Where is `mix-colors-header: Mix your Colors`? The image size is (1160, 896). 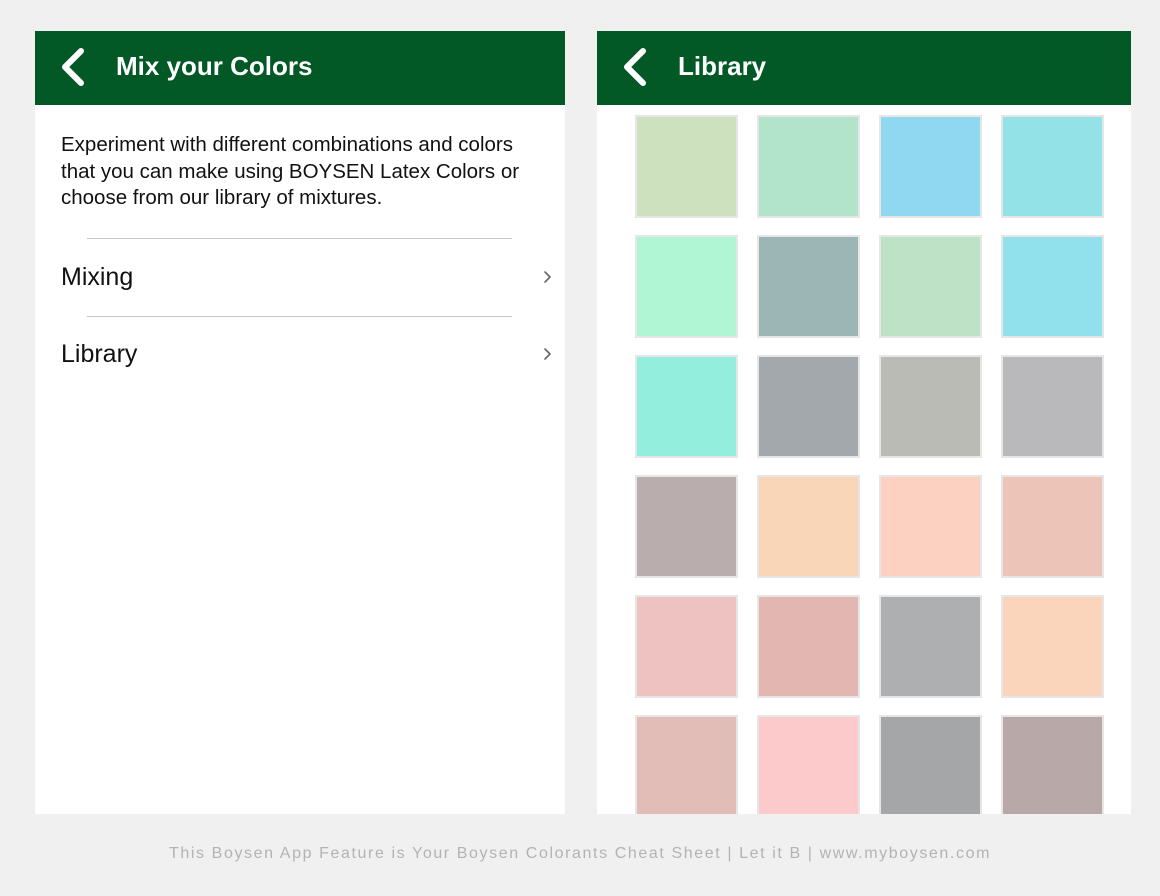
mix-colors-header: Mix your Colors is located at coordinates (300, 68).